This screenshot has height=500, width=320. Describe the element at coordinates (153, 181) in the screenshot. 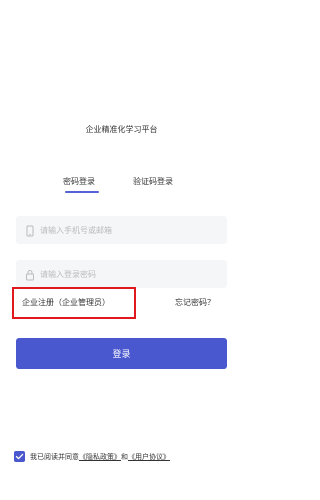

I see `tab-code-login: 验证码登录` at that location.